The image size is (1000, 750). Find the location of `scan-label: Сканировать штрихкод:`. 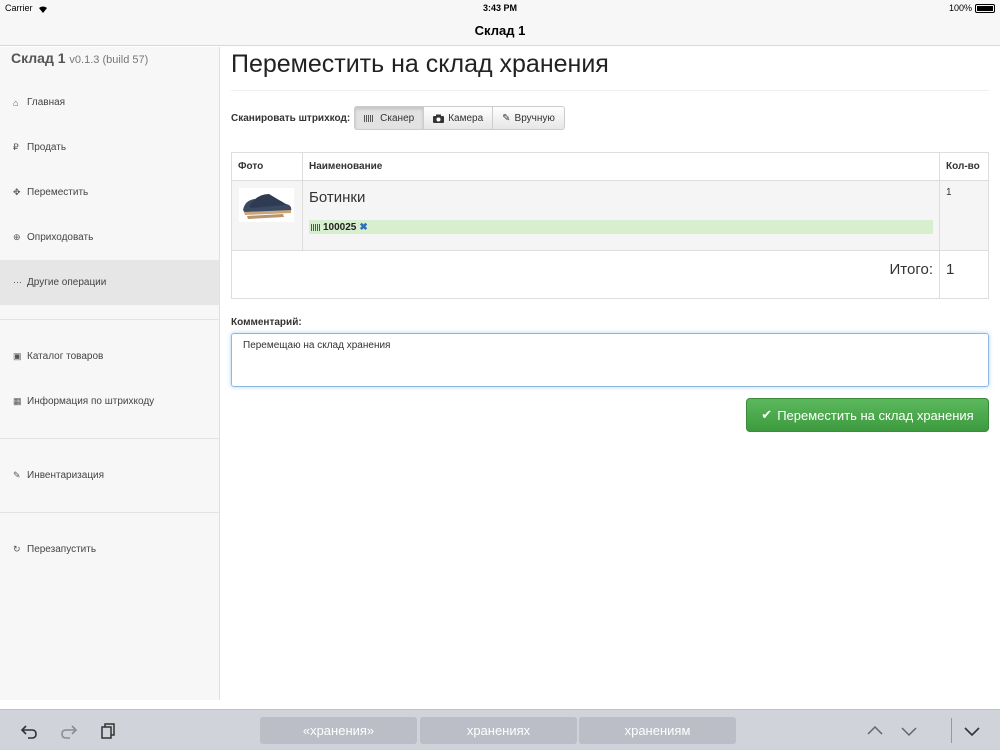

scan-label: Сканировать штрихкод: is located at coordinates (291, 118).